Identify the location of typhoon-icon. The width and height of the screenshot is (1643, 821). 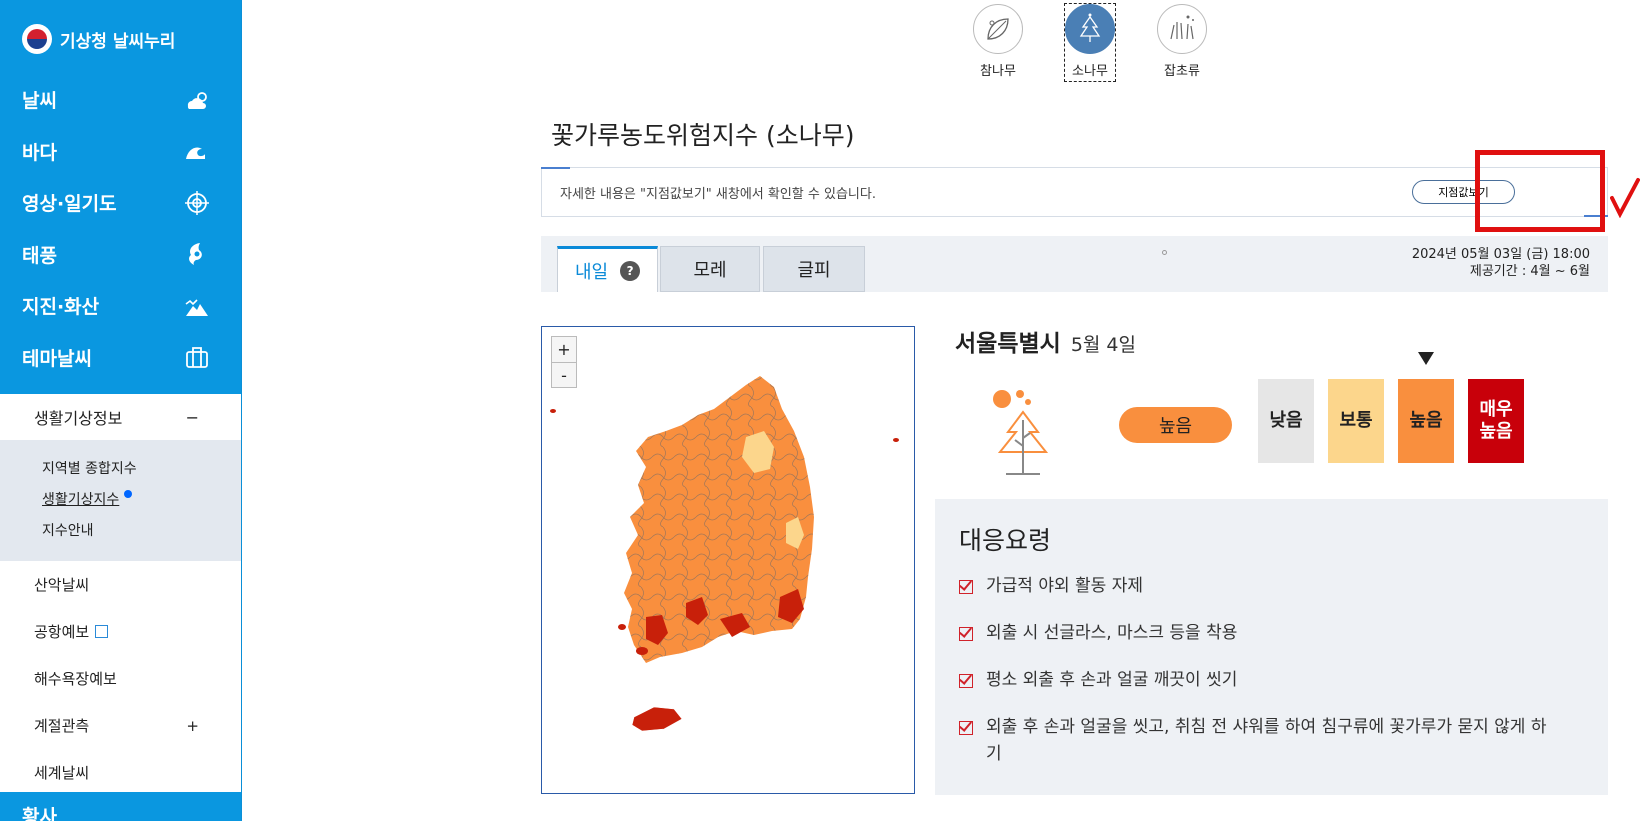
(195, 254).